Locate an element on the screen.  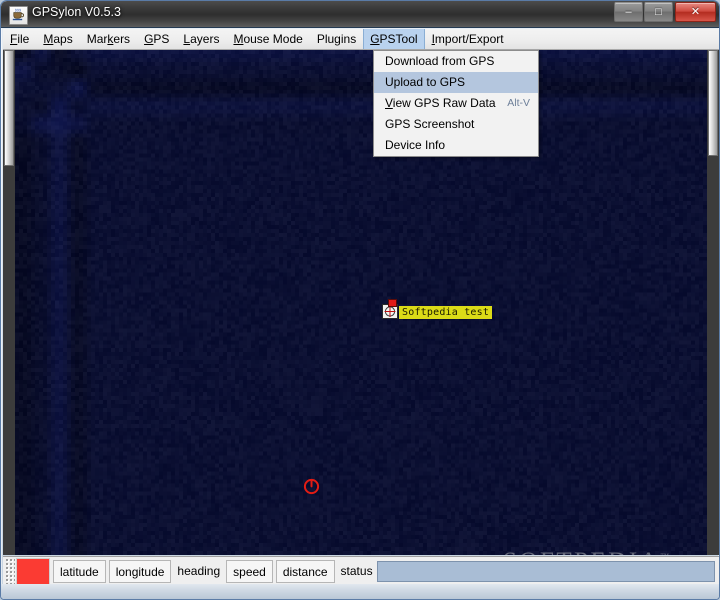
menu-item-label: Import/Export is located at coordinates (467, 39).